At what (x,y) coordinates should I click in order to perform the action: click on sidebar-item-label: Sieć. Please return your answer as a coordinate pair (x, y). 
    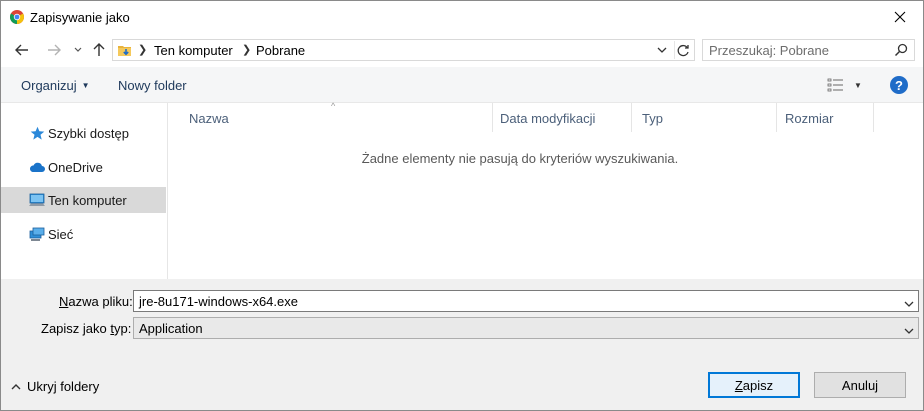
    Looking at the image, I should click on (61, 234).